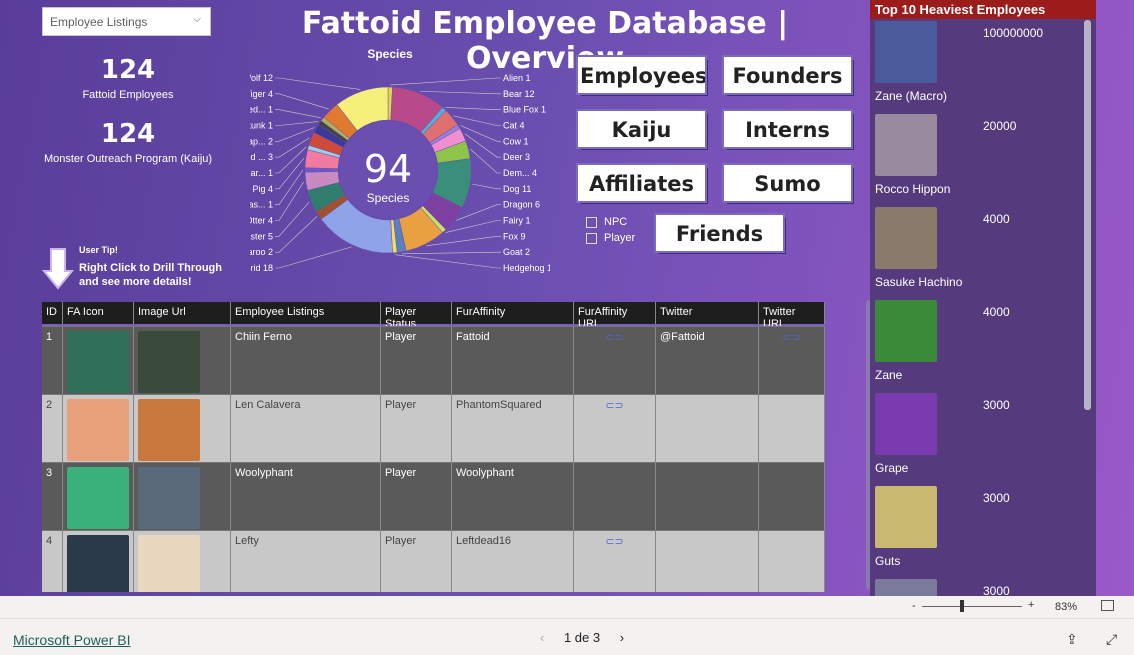 The height and width of the screenshot is (655, 1134). Describe the element at coordinates (261, 173) in the screenshot. I see `slice-label: Polar... 1` at that location.